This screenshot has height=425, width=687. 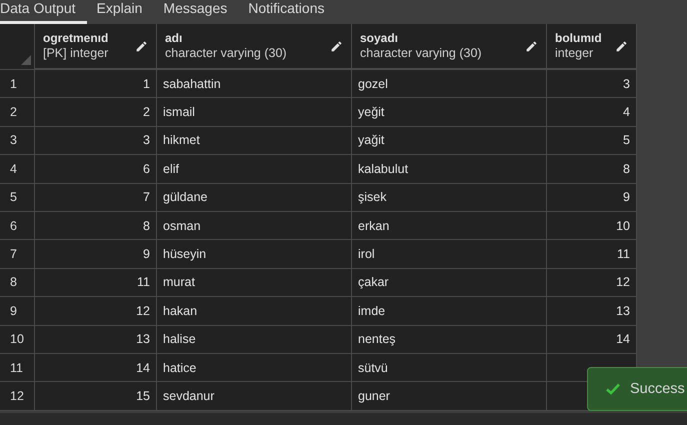 I want to click on table-cell: hakan, so click(x=254, y=311).